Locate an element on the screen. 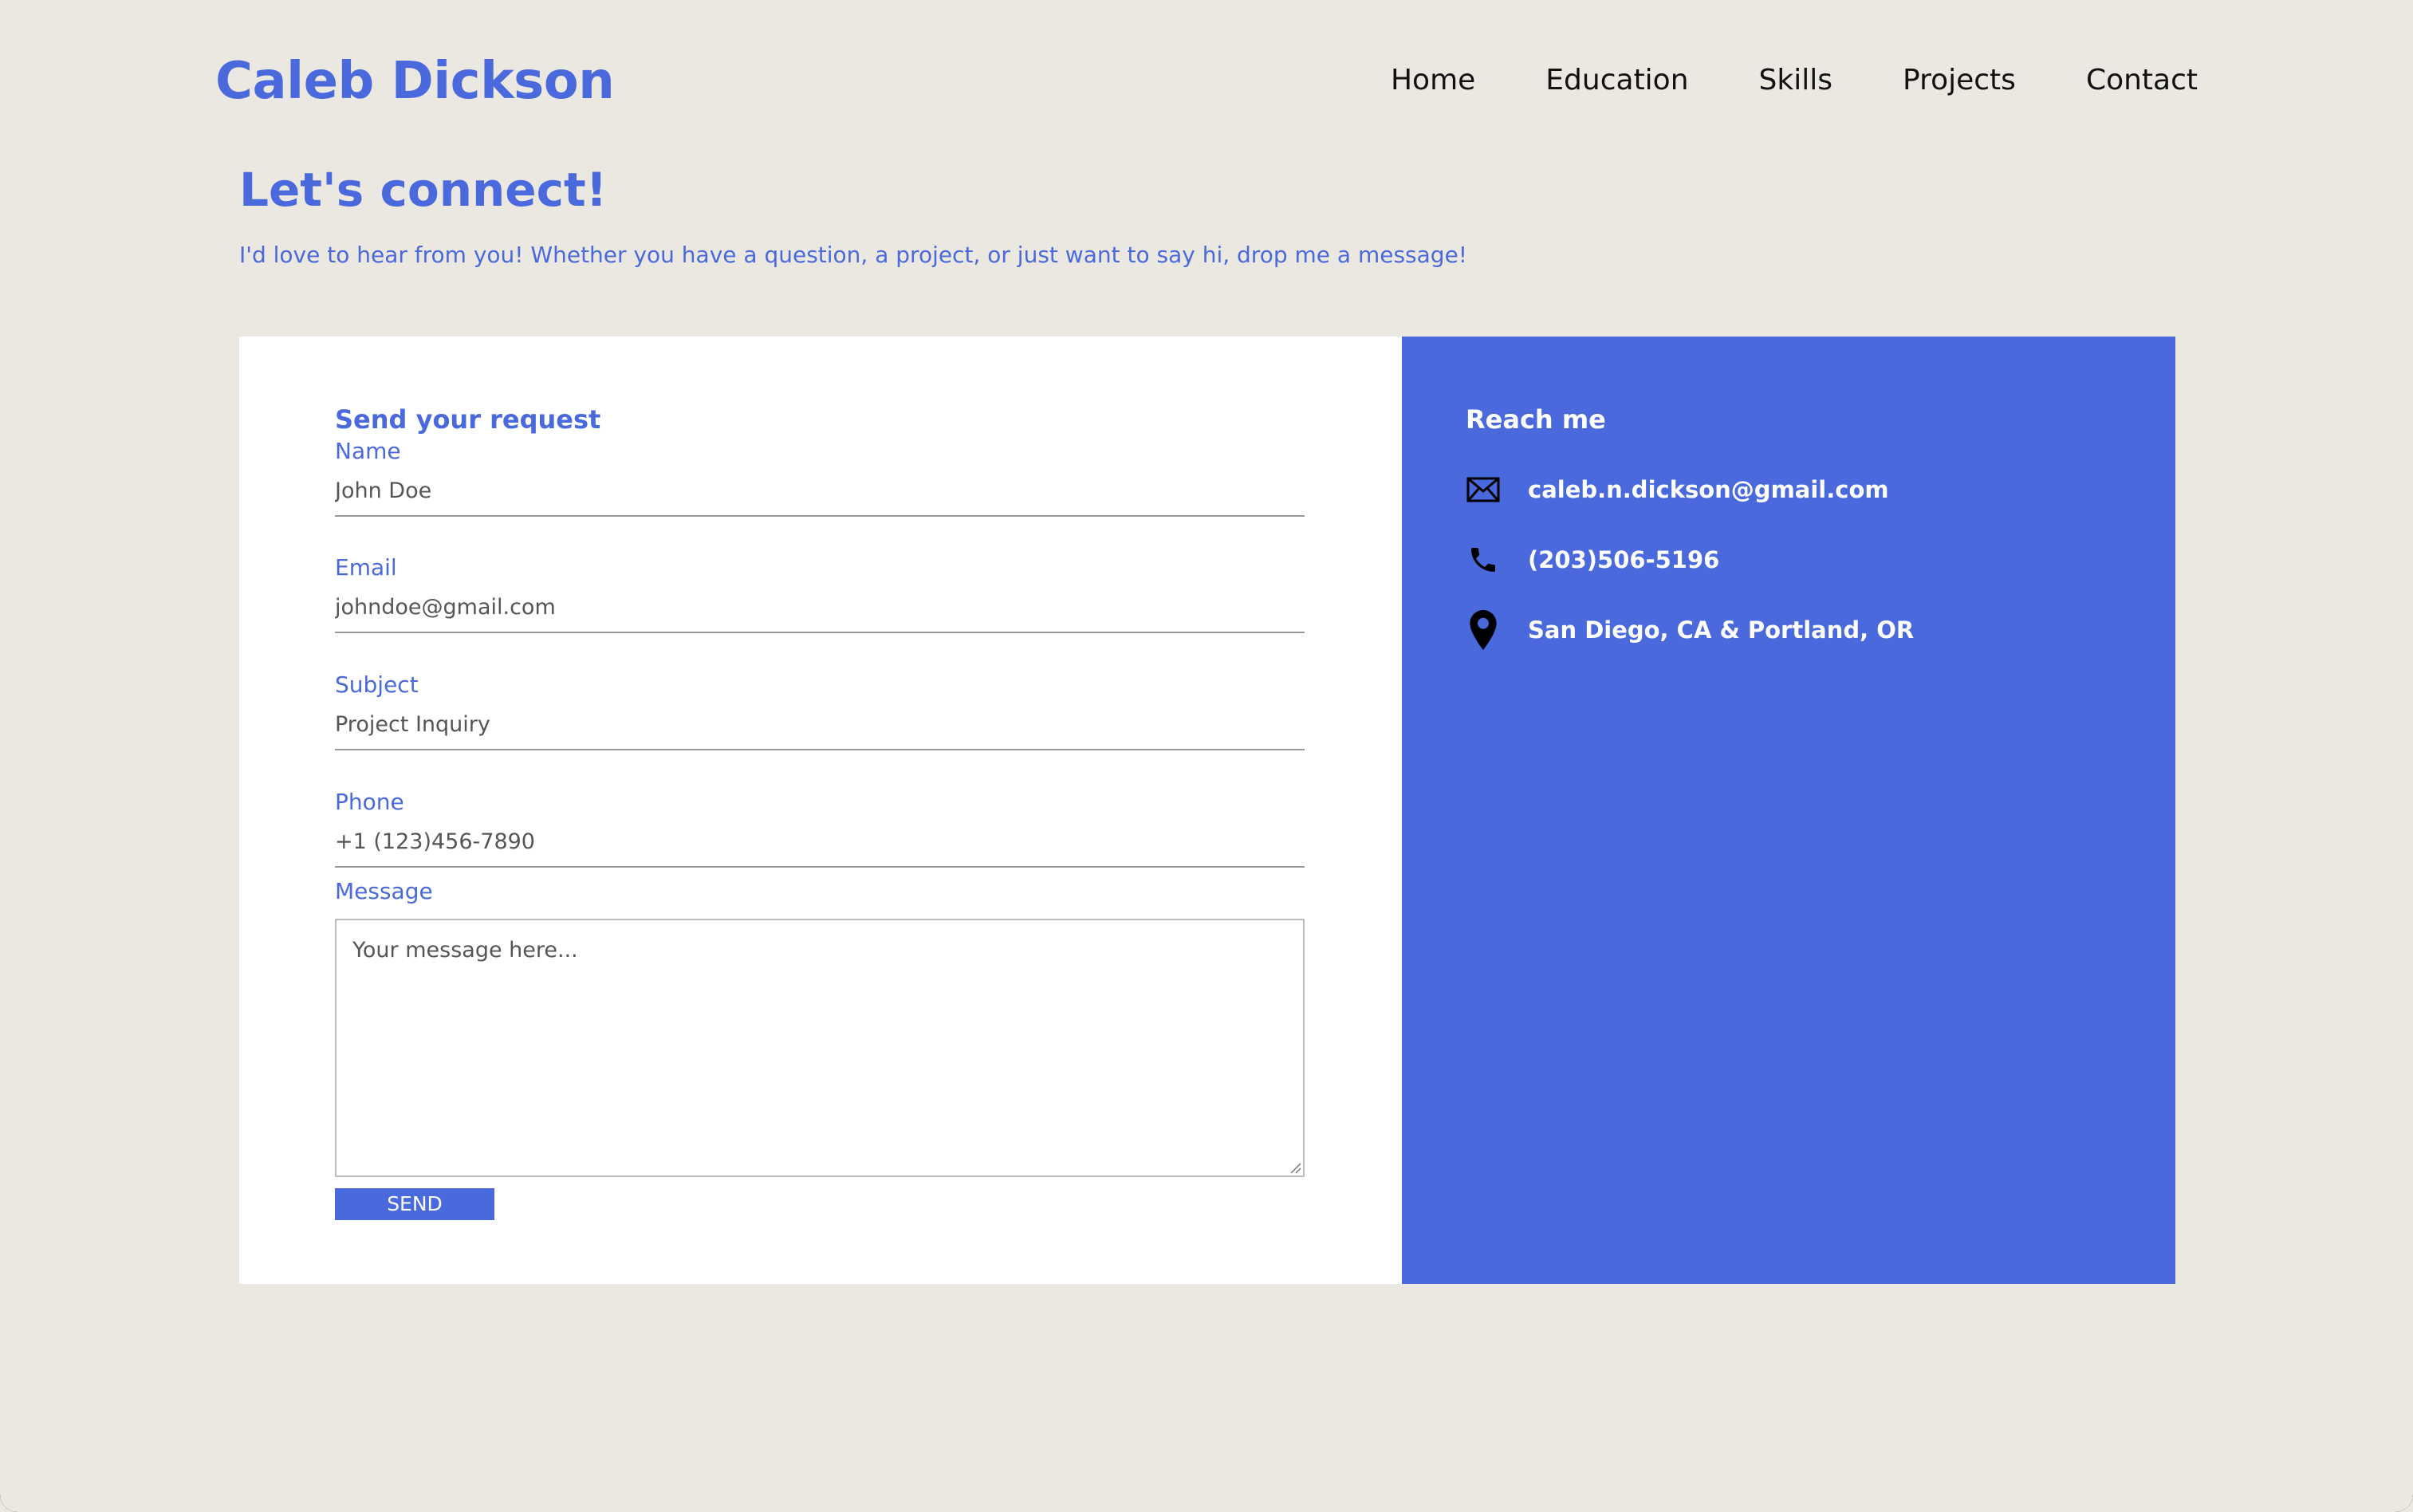 This screenshot has height=1512, width=2413. subject-label: Subject is located at coordinates (377, 684).